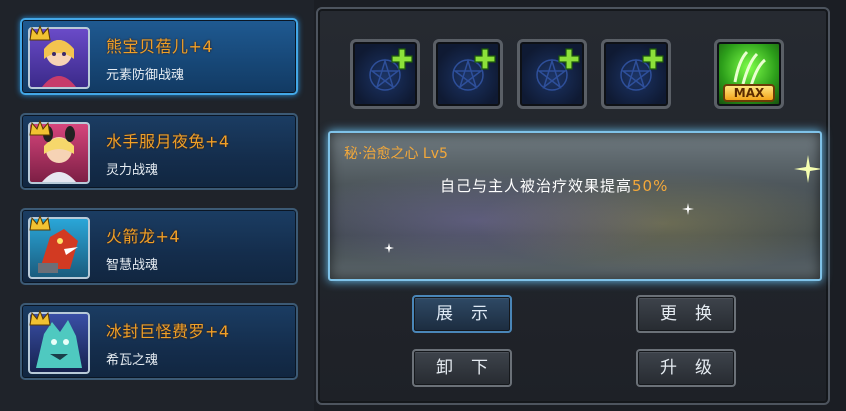 The height and width of the screenshot is (411, 846). I want to click on pet-name: 冰封巨怪费罗+4, so click(168, 331).